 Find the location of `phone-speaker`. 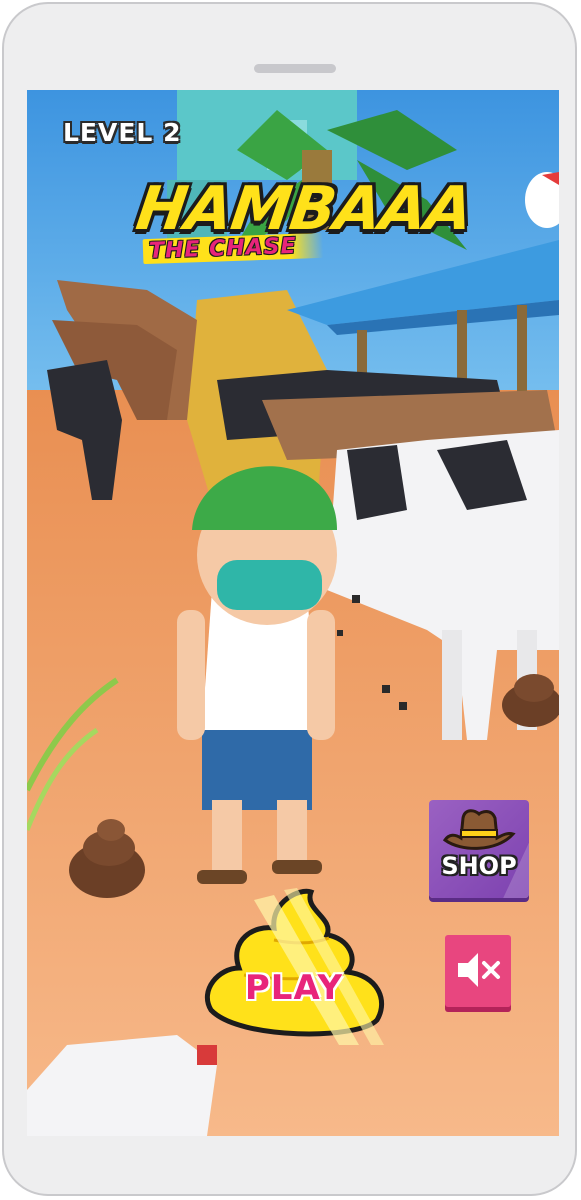

phone-speaker is located at coordinates (295, 68).